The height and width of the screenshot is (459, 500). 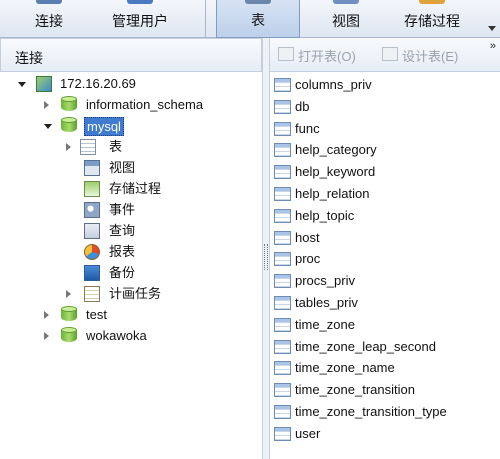 What do you see at coordinates (346, 19) in the screenshot?
I see `views-button: 视图` at bounding box center [346, 19].